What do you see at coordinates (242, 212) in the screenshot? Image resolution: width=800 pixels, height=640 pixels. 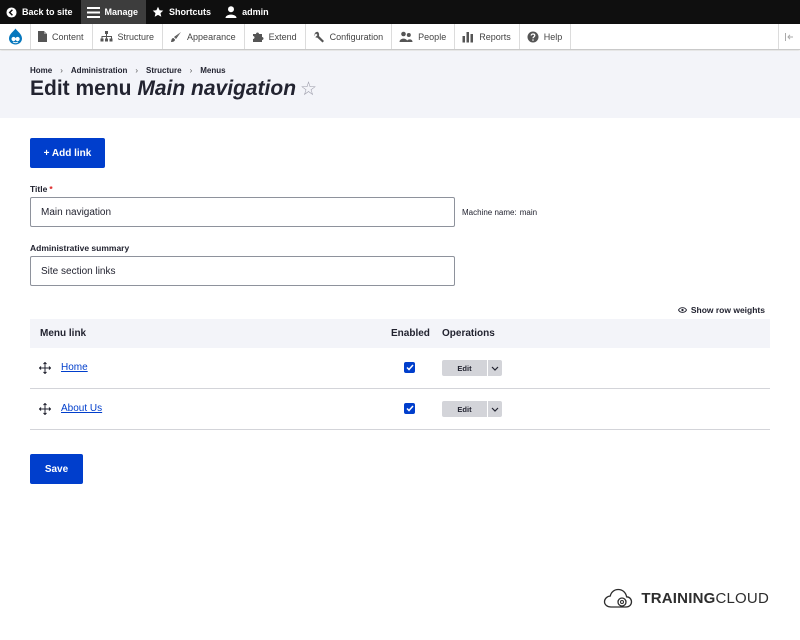 I see `title-input` at bounding box center [242, 212].